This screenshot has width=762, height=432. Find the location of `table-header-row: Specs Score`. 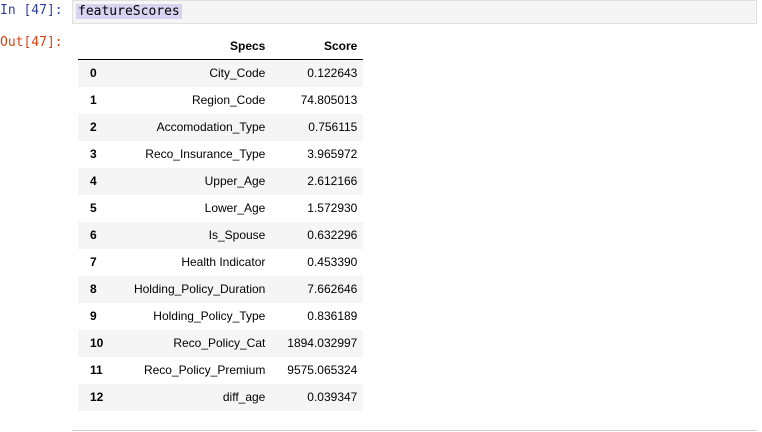

table-header-row: Specs Score is located at coordinates (221, 46).